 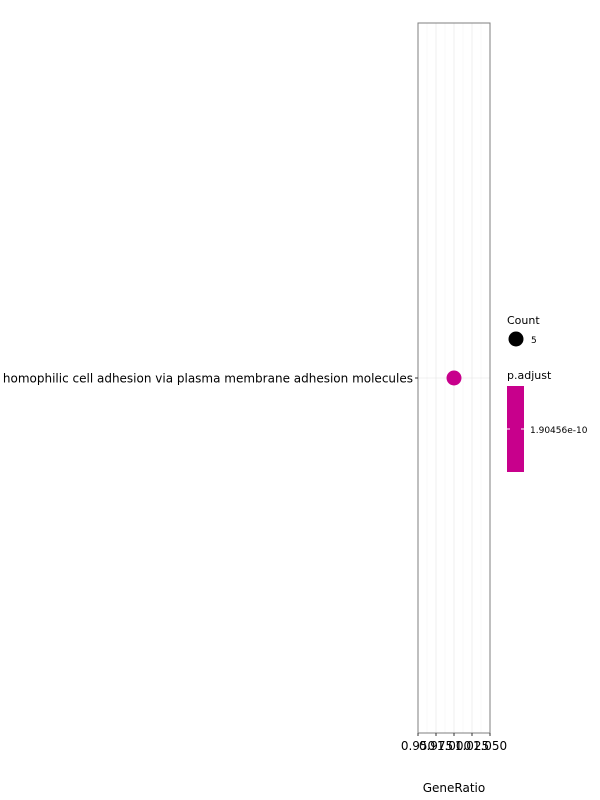 I want to click on color-legend: p.adjust 1.90456e-10, so click(x=547, y=420).